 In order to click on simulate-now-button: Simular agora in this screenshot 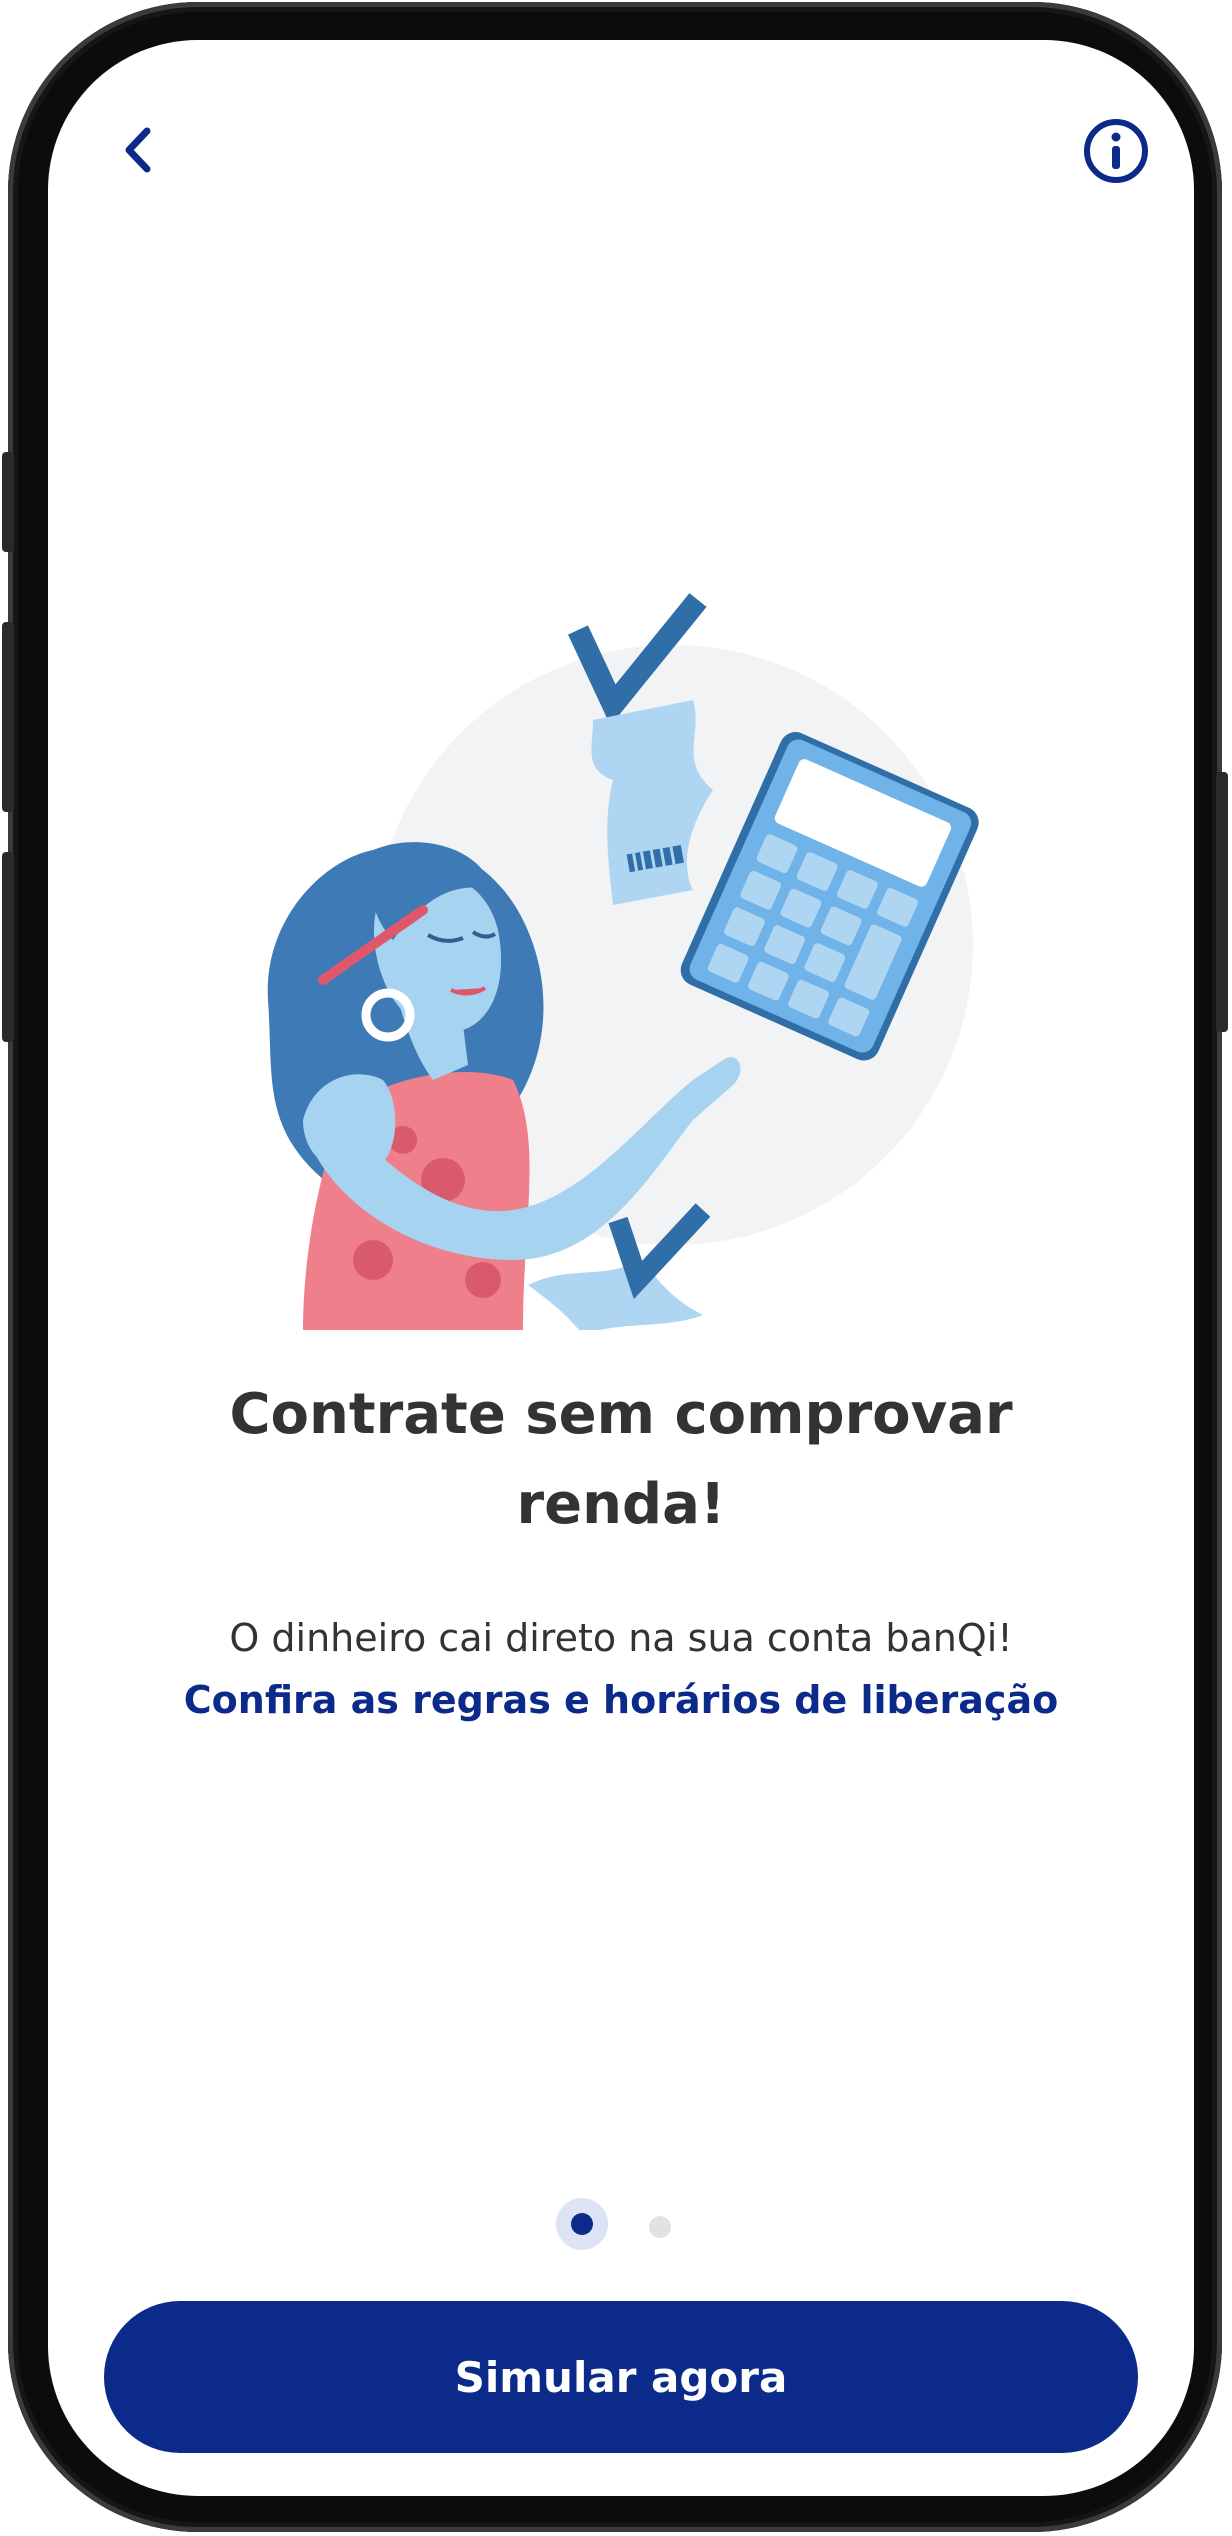, I will do `click(621, 2377)`.